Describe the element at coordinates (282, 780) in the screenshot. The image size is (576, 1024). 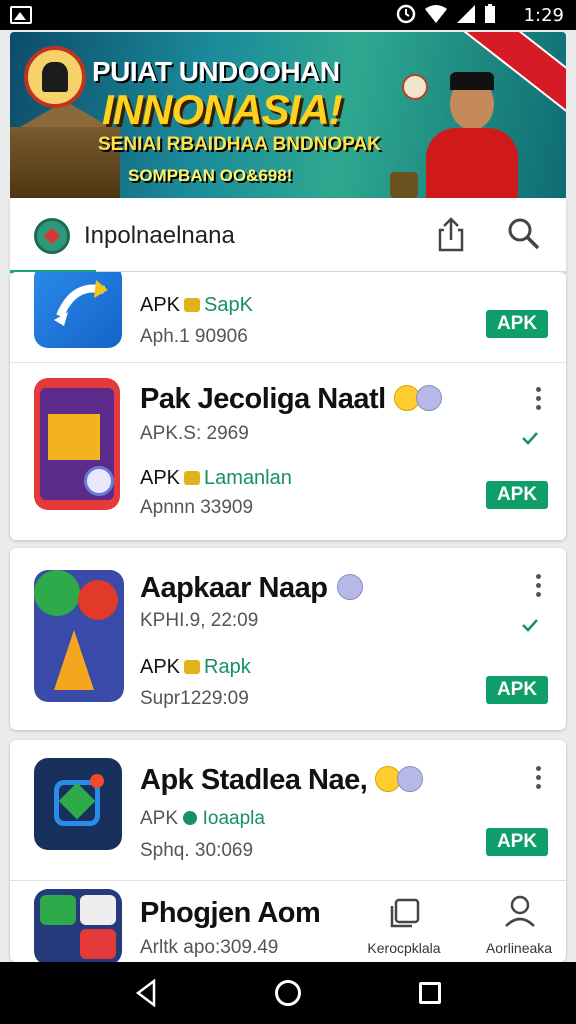
I see `app-name: Apk Stadlea Nae,` at that location.